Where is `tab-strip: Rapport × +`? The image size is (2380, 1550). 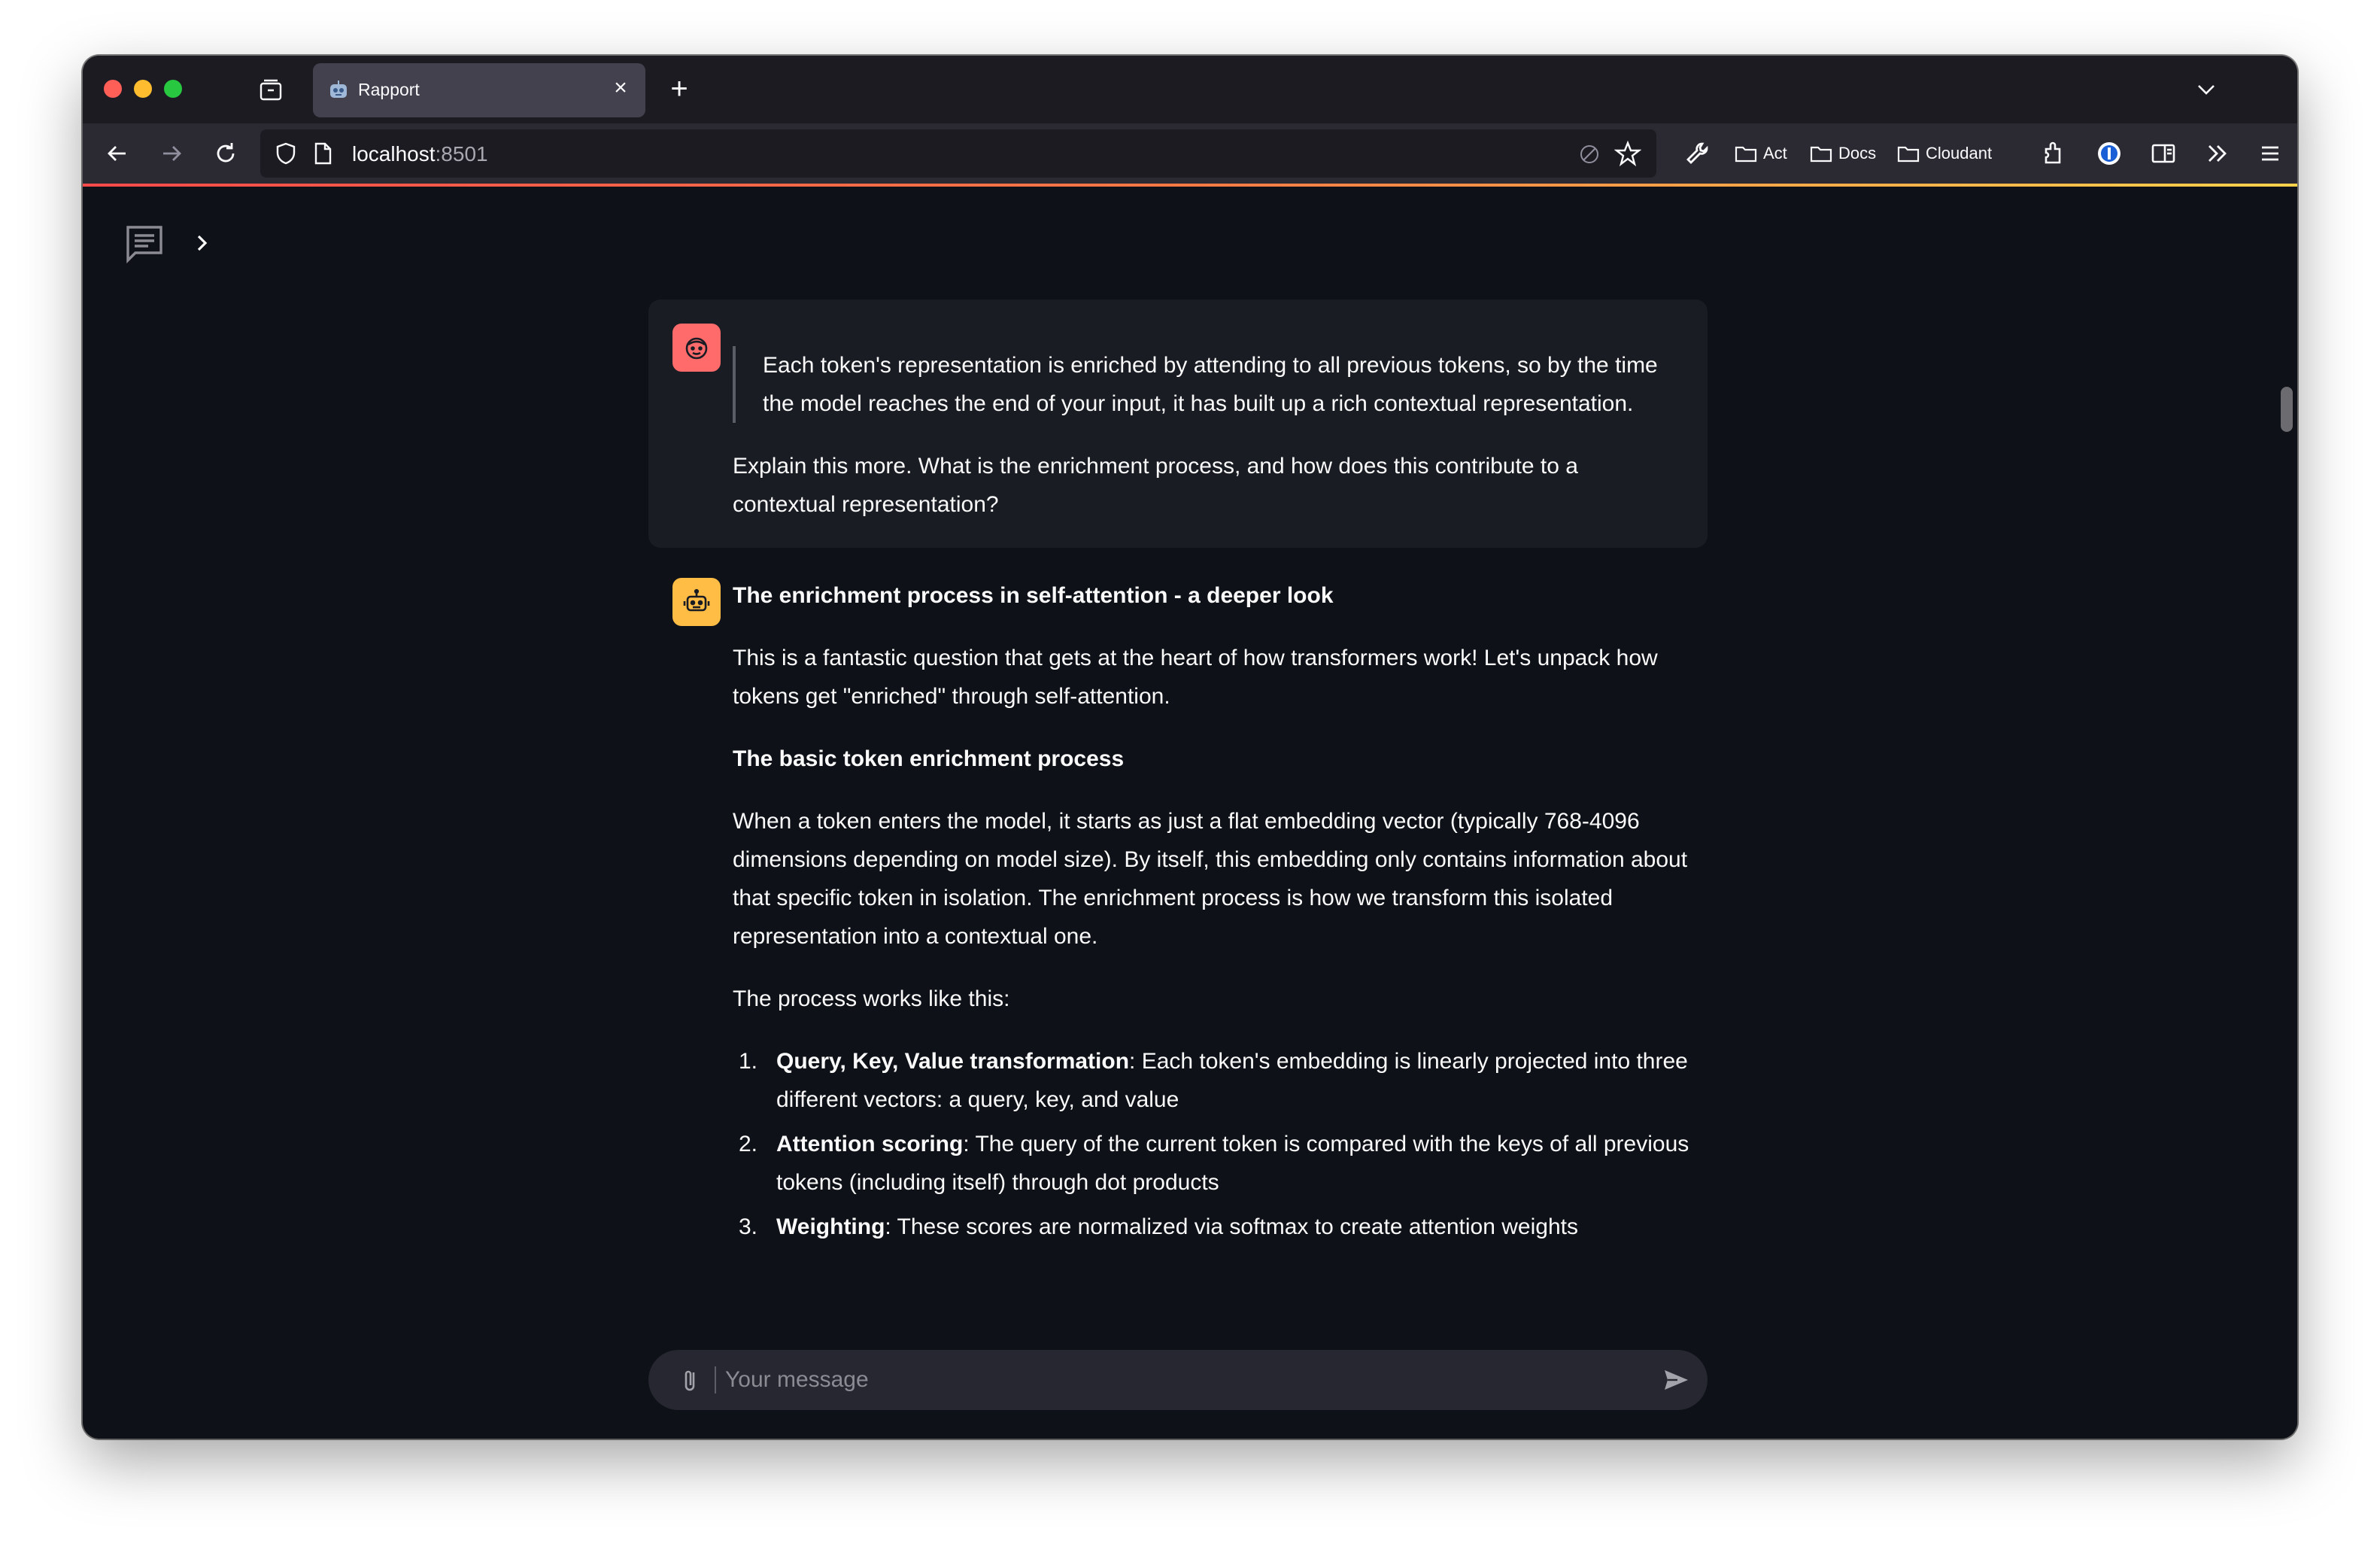
tab-strip: Rapport × + is located at coordinates (1190, 89).